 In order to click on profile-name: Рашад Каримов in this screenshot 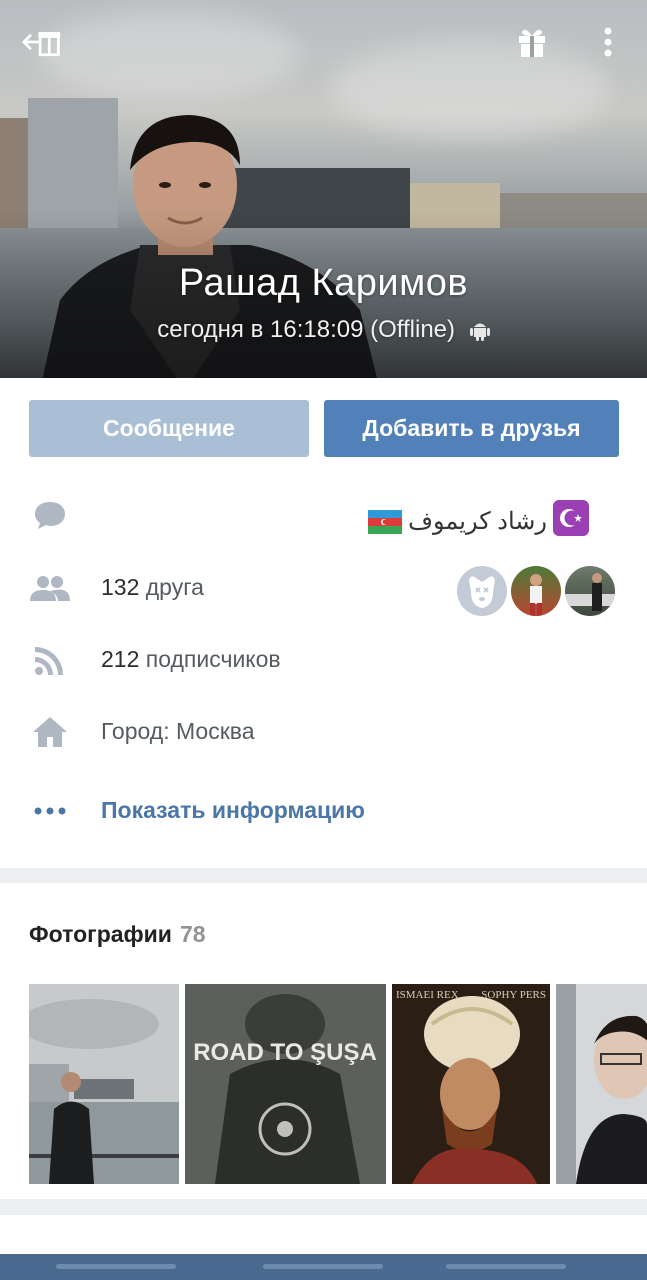, I will do `click(323, 283)`.